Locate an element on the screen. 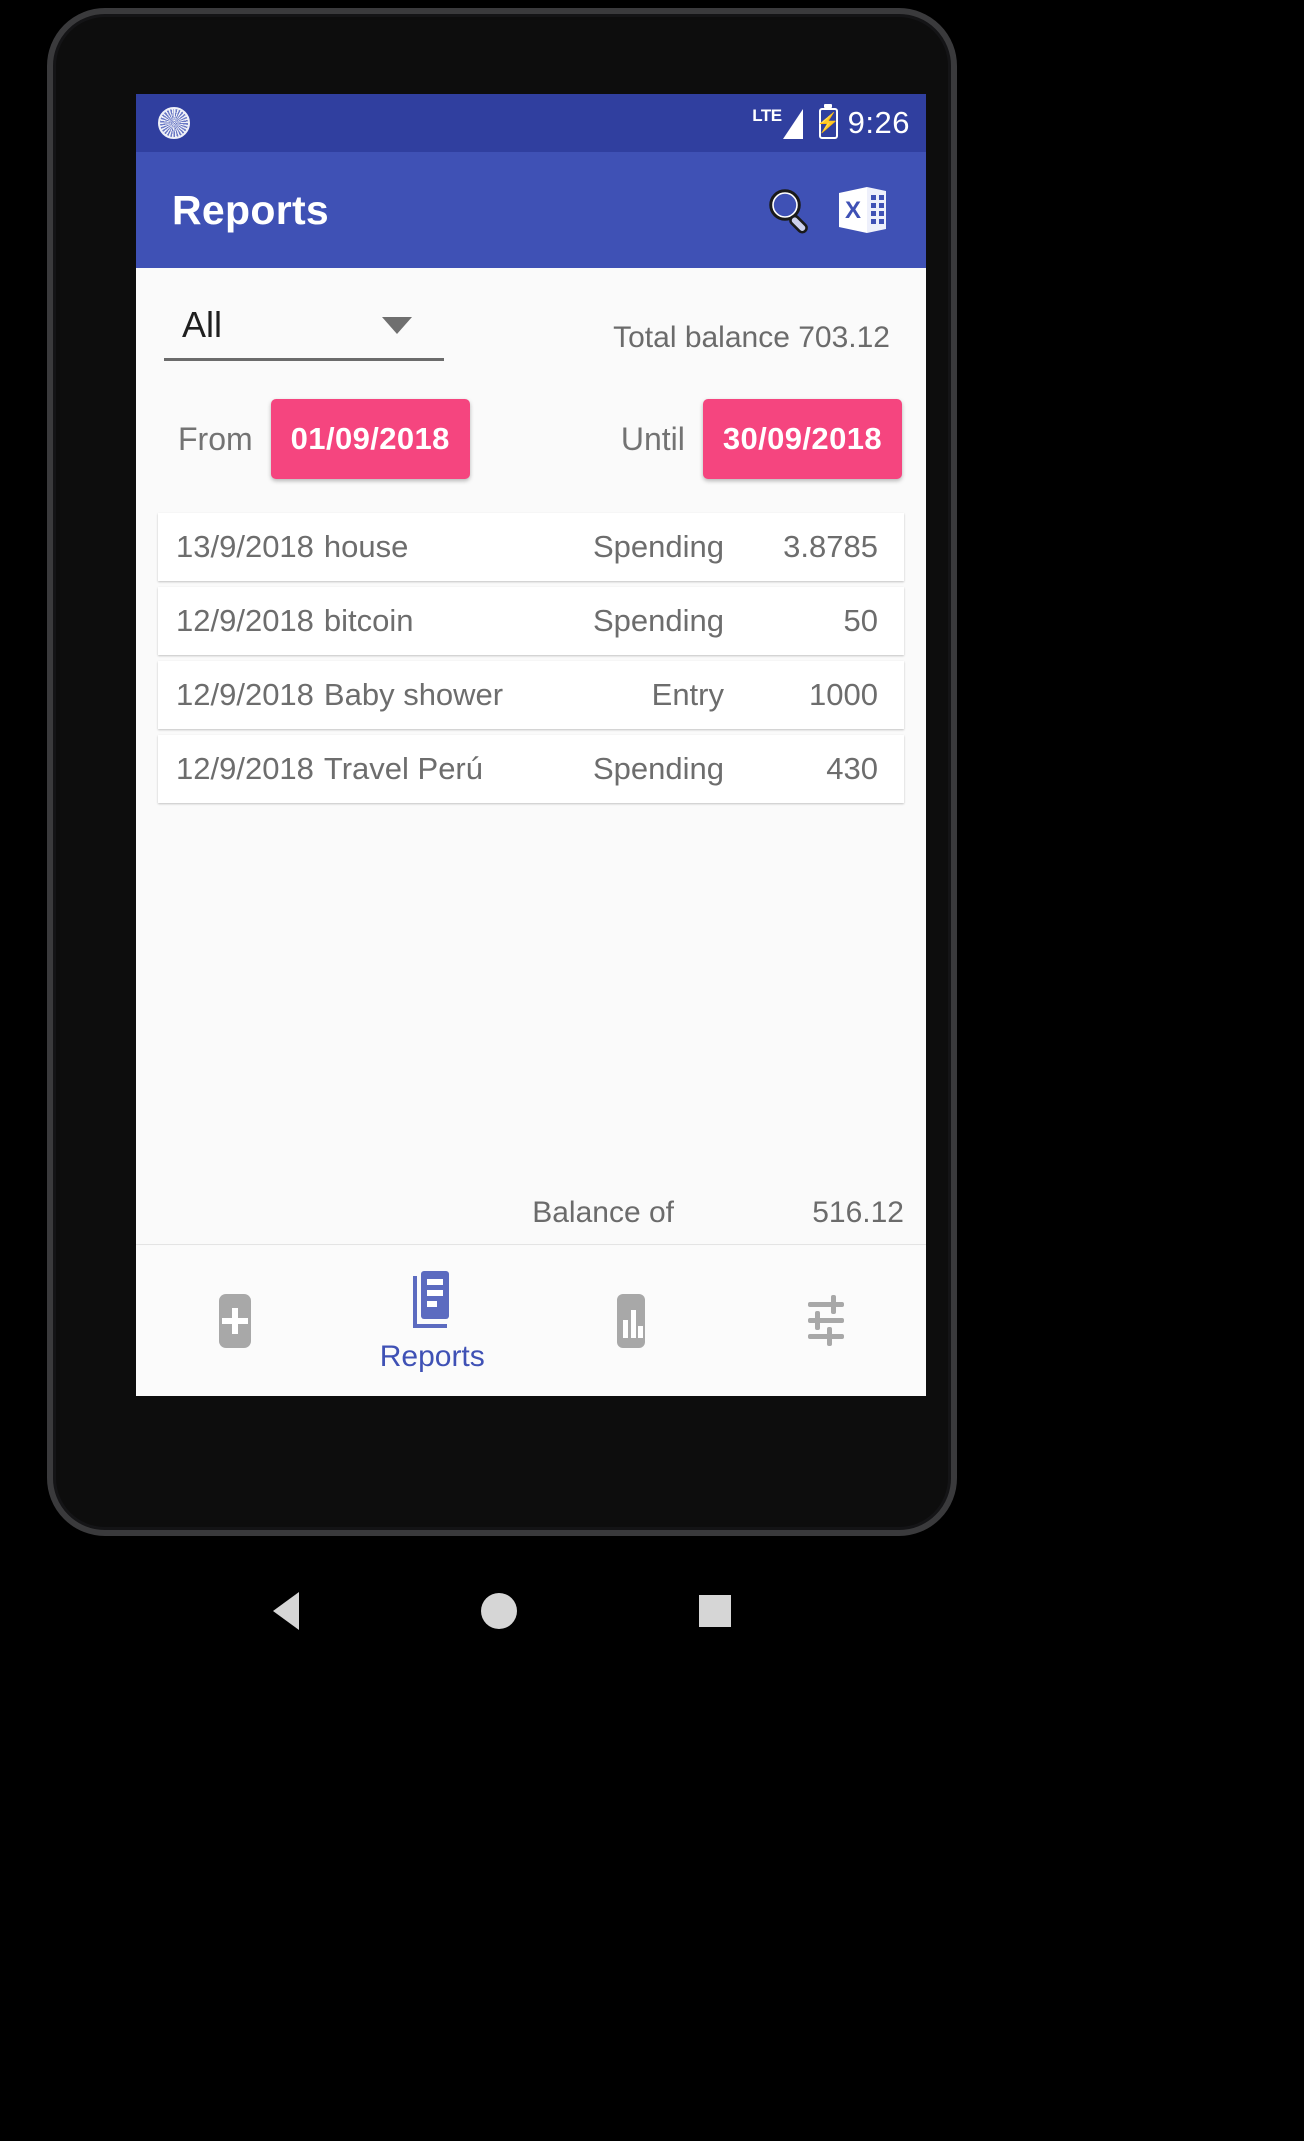 This screenshot has width=1304, height=2141. account-filter-dropdown: All is located at coordinates (304, 332).